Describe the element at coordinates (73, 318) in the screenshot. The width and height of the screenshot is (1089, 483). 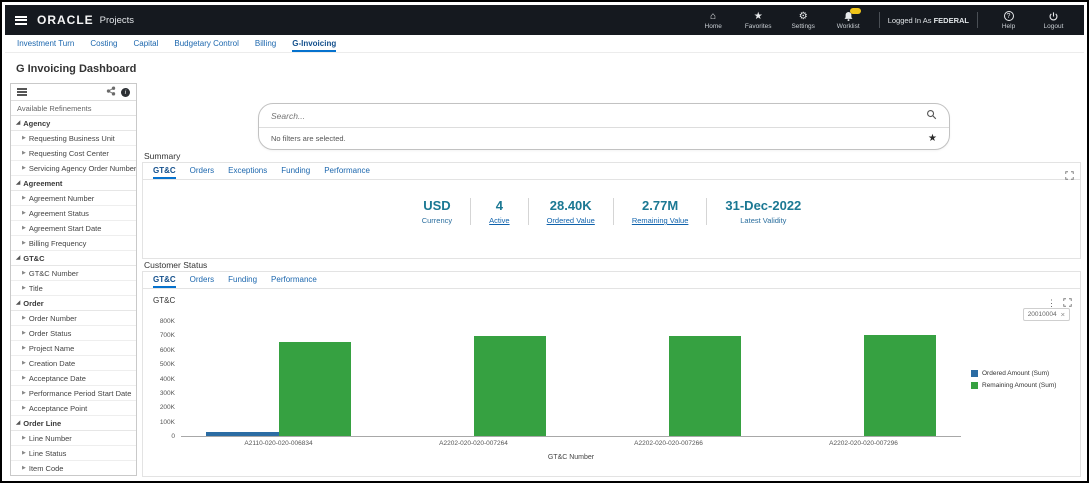
I see `sidebar-item-order-number: ▶ Order Number` at that location.